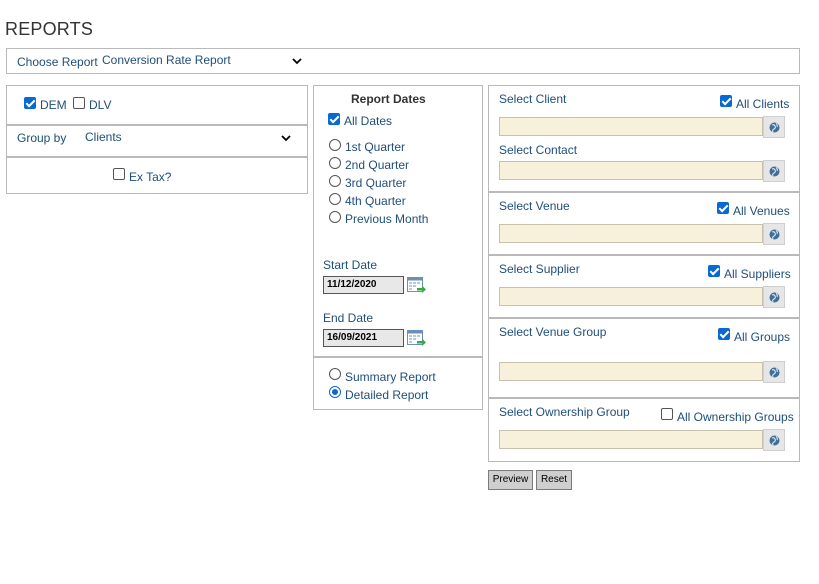  What do you see at coordinates (53, 105) in the screenshot?
I see `dem-label: DEM` at bounding box center [53, 105].